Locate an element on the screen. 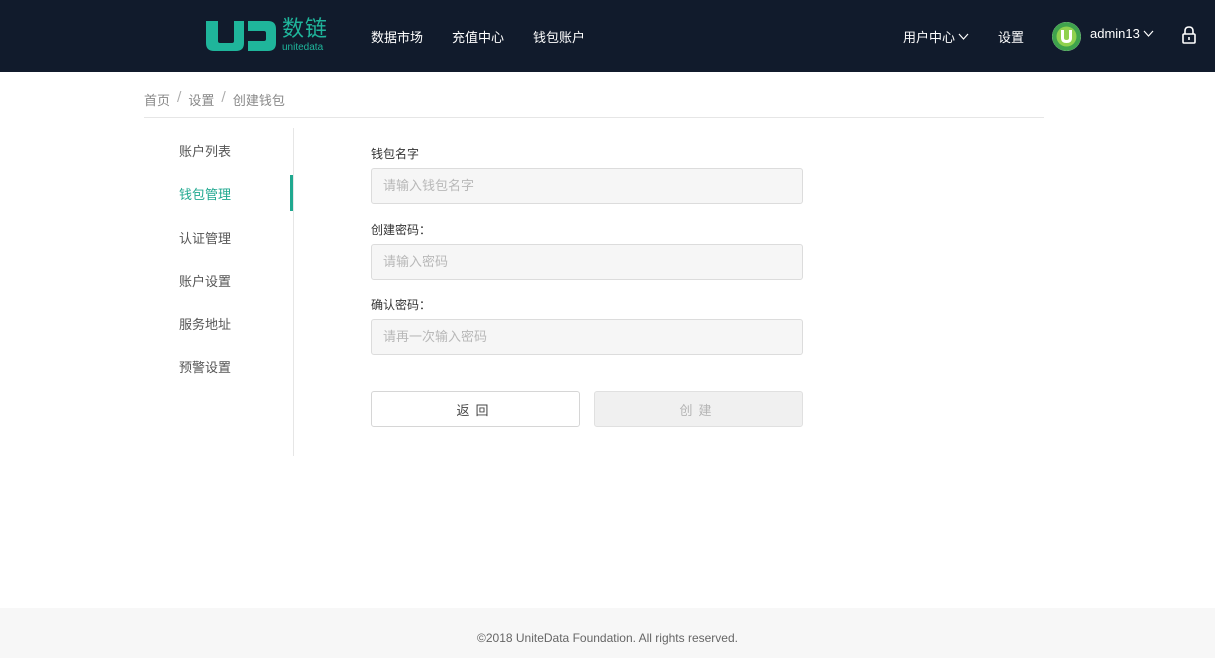  breadcrumb-current: 创建钱包 is located at coordinates (258, 101).